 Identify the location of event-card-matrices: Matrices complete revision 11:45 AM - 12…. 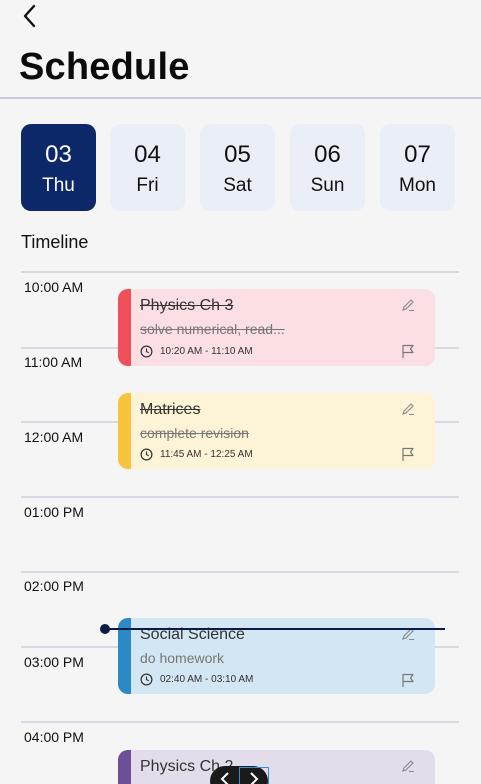
(276, 431).